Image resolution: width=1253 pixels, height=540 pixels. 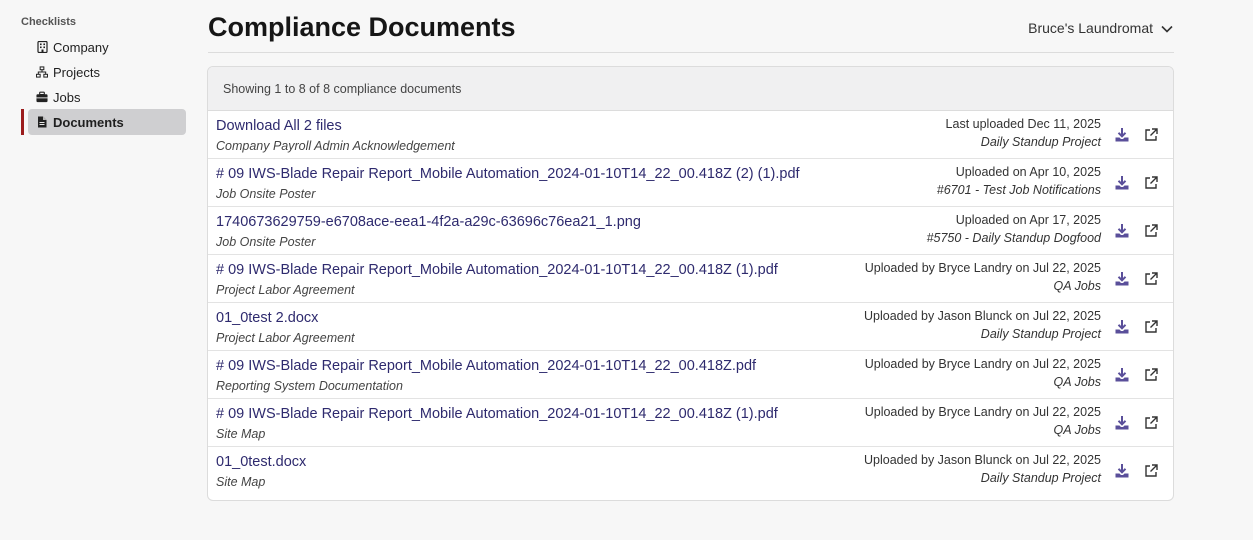 I want to click on company-select: Bruce's Laundromat, so click(x=1100, y=28).